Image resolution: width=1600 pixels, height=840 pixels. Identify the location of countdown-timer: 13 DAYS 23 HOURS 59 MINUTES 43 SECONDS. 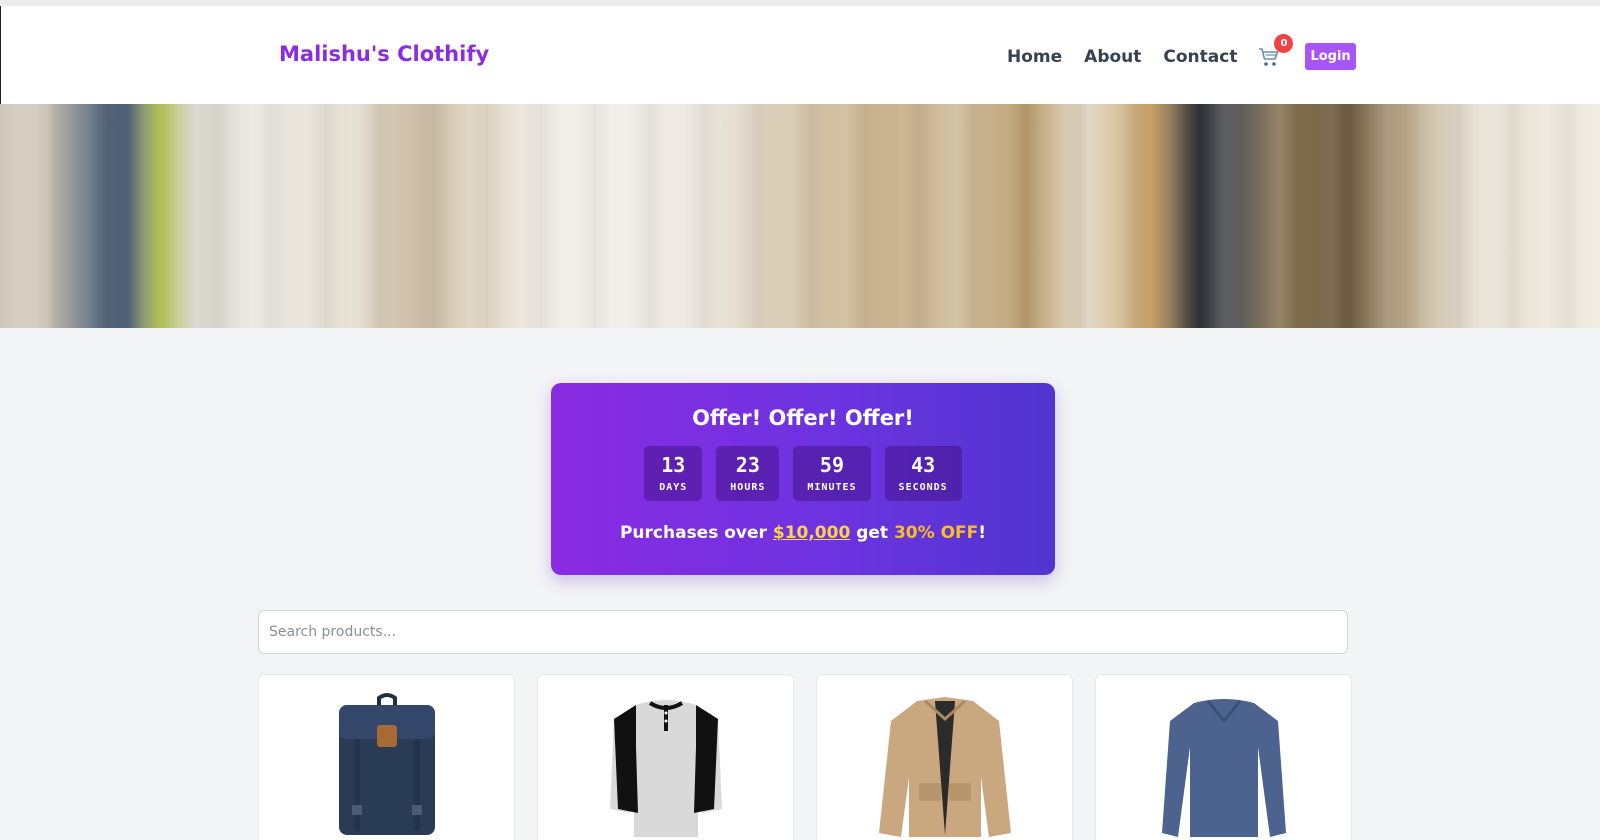
(803, 473).